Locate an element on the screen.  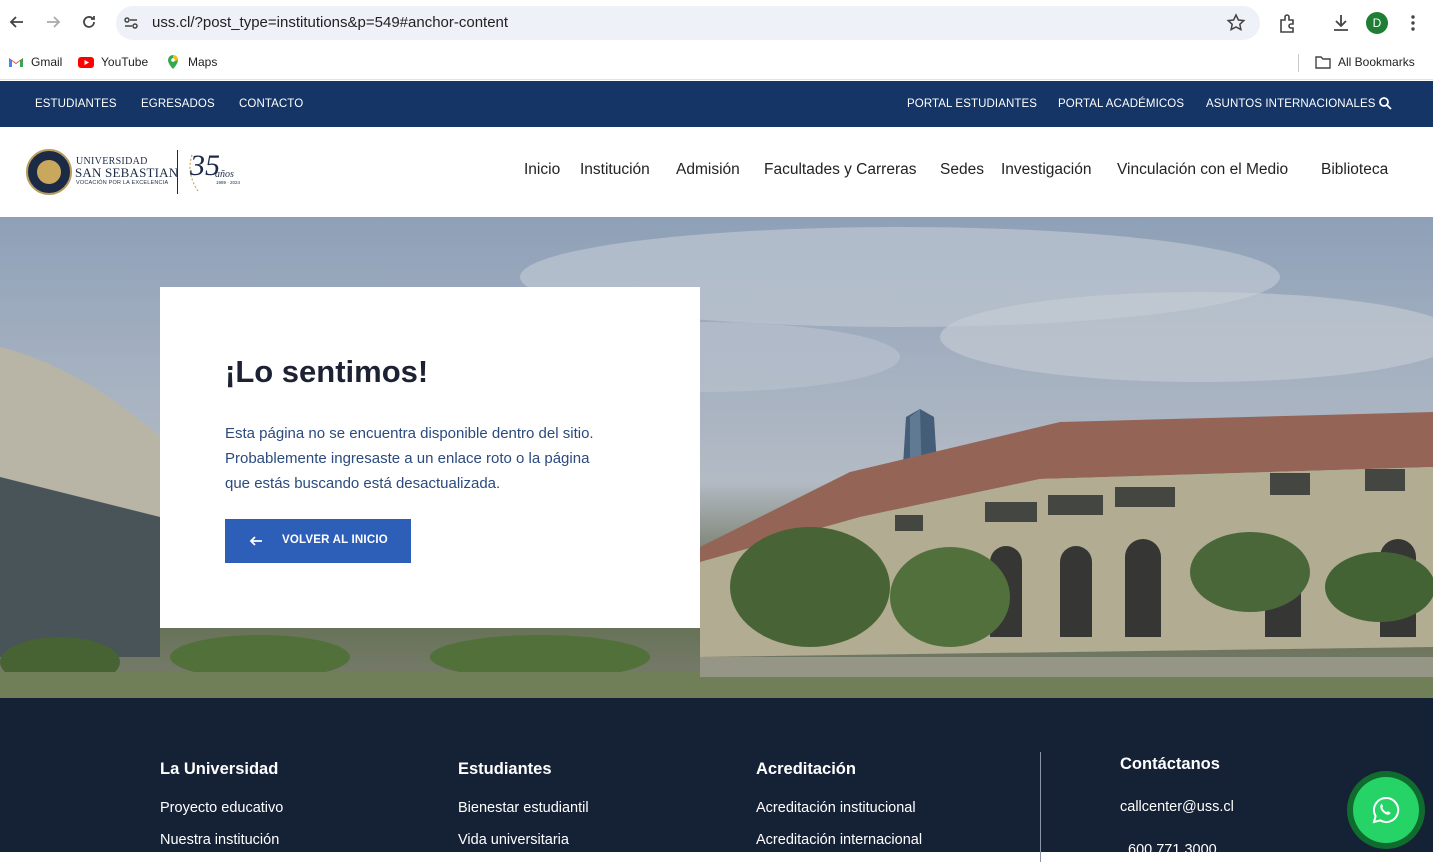
bookmark-label: Maps is located at coordinates (203, 62).